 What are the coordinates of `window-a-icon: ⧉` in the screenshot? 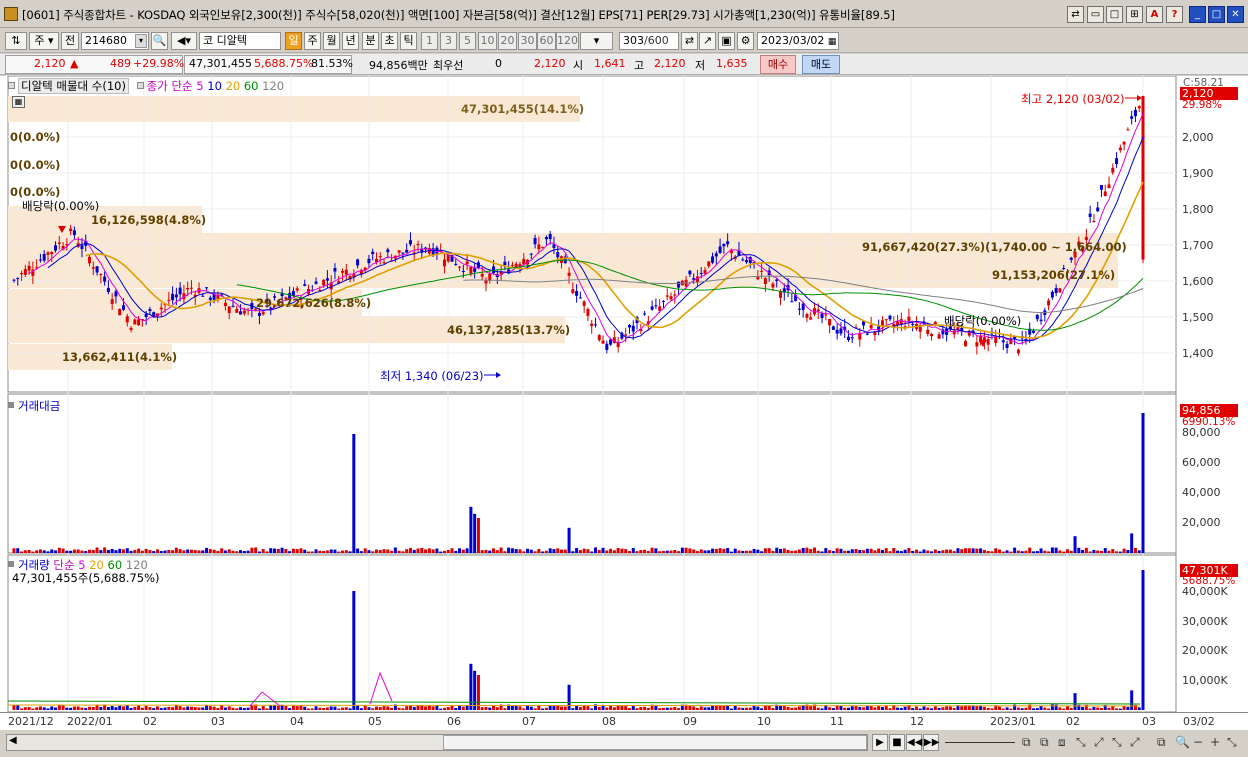 It's located at (1026, 742).